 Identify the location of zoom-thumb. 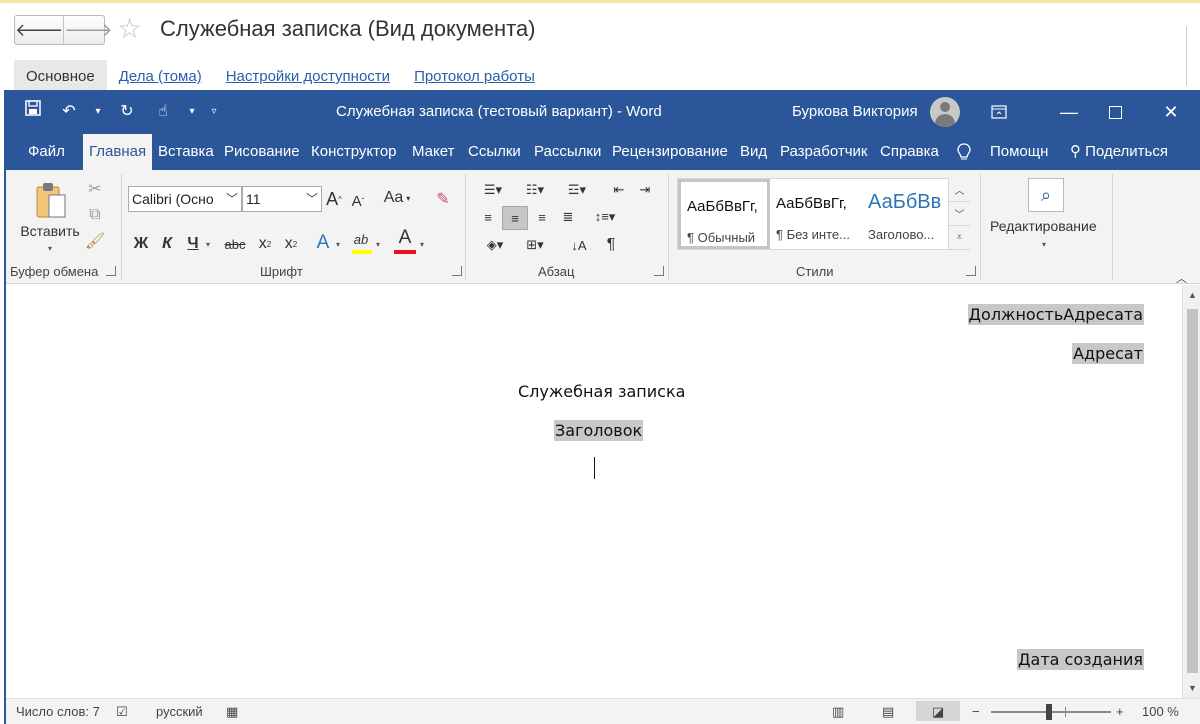
(1049, 712).